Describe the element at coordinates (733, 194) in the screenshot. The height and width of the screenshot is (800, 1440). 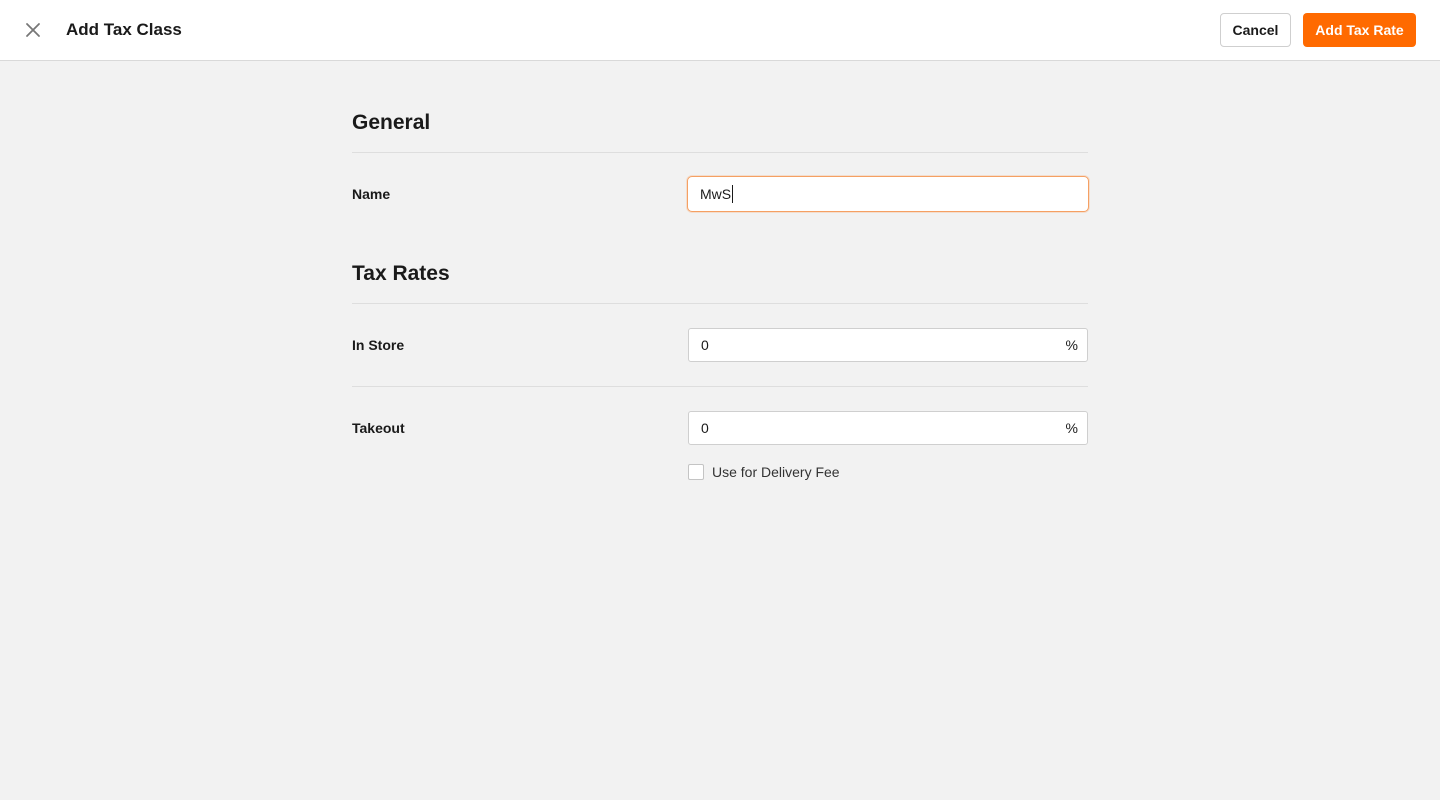
I see `text-caret` at that location.